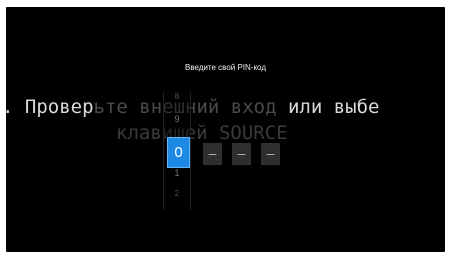 The width and height of the screenshot is (451, 259). What do you see at coordinates (177, 173) in the screenshot?
I see `picker-digit: 1` at bounding box center [177, 173].